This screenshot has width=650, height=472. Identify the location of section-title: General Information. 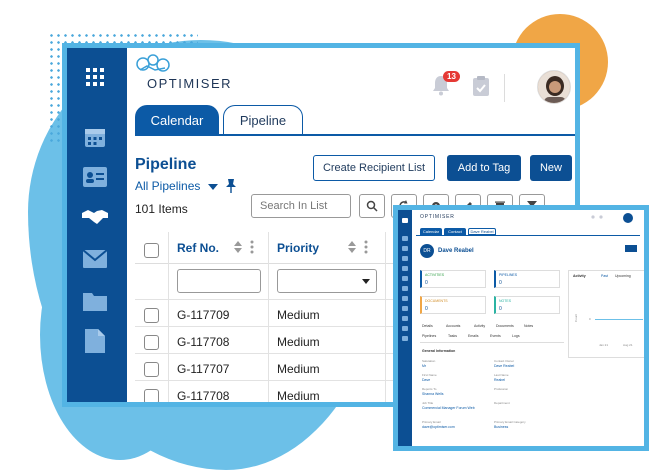
(439, 351).